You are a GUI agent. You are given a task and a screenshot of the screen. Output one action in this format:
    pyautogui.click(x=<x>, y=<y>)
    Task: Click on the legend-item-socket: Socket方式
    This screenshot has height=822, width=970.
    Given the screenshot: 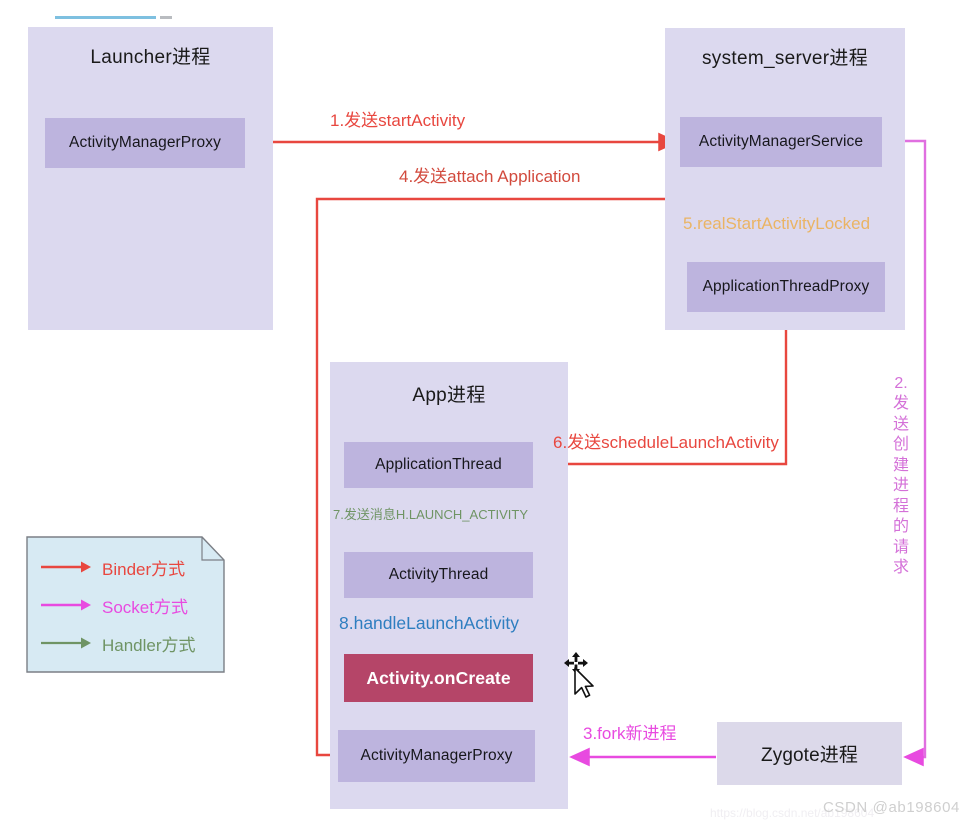 What is the action you would take?
    pyautogui.click(x=125, y=605)
    